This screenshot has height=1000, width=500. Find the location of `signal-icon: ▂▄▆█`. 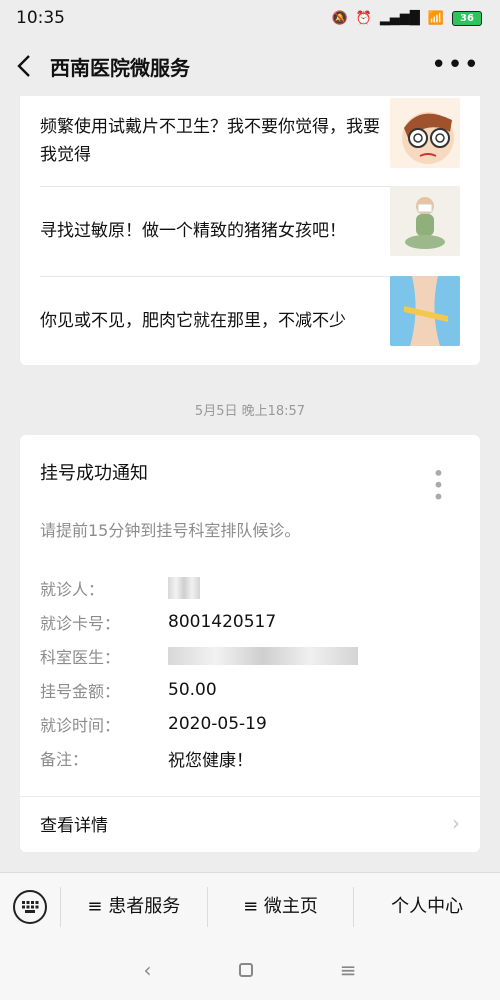

signal-icon: ▂▄▆█ is located at coordinates (399, 18).